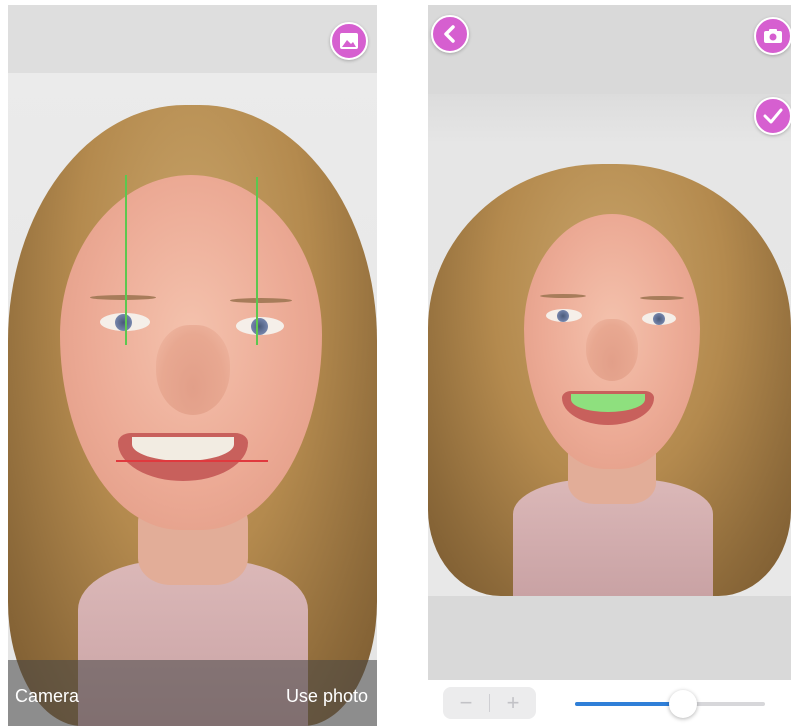 The height and width of the screenshot is (726, 791). Describe the element at coordinates (192, 693) in the screenshot. I see `capture-bottom-bar: Camera Use photo` at that location.